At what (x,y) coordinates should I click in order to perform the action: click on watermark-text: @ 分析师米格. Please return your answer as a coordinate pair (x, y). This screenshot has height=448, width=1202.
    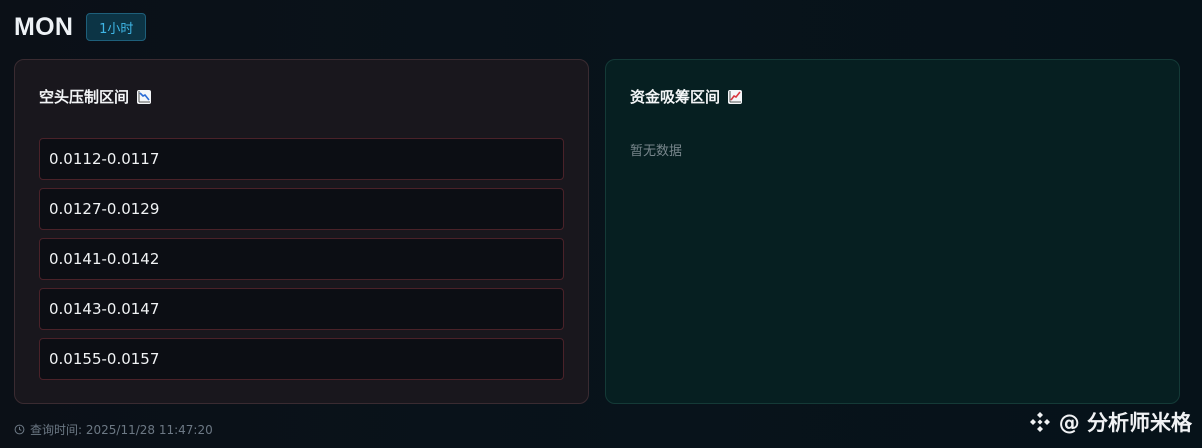
    Looking at the image, I should click on (1125, 423).